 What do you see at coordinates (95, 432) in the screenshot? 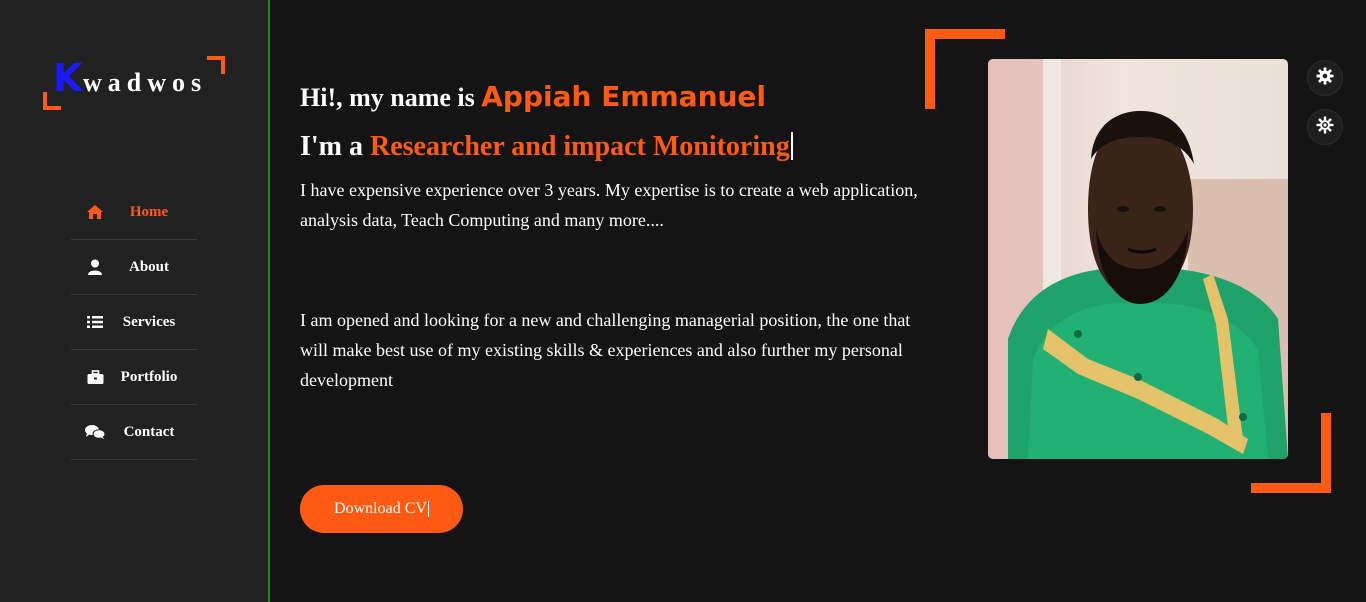
I see `chat-icon` at bounding box center [95, 432].